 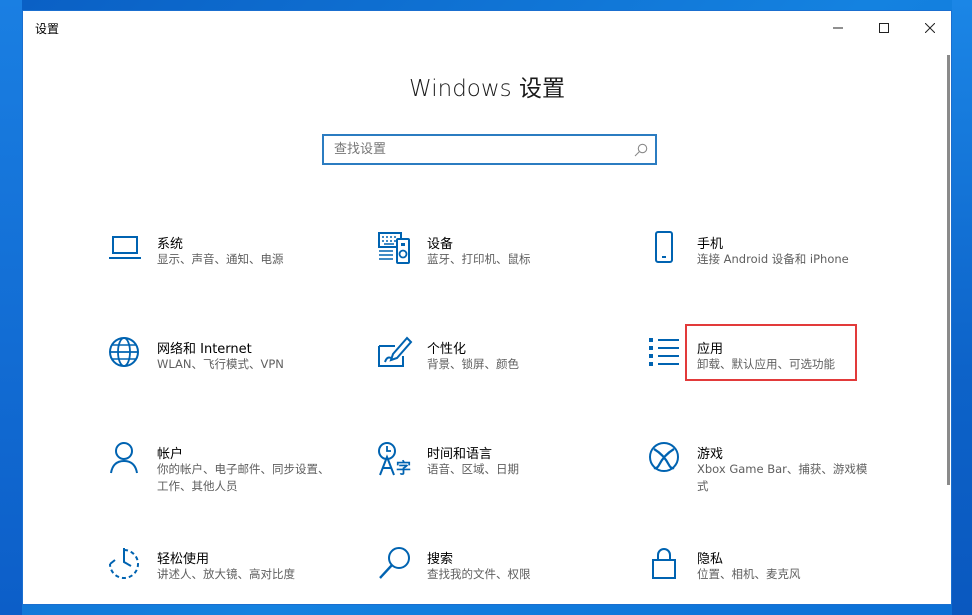 I want to click on tile-privacy: 隐私 位置、相机、麦克风, so click(x=767, y=580).